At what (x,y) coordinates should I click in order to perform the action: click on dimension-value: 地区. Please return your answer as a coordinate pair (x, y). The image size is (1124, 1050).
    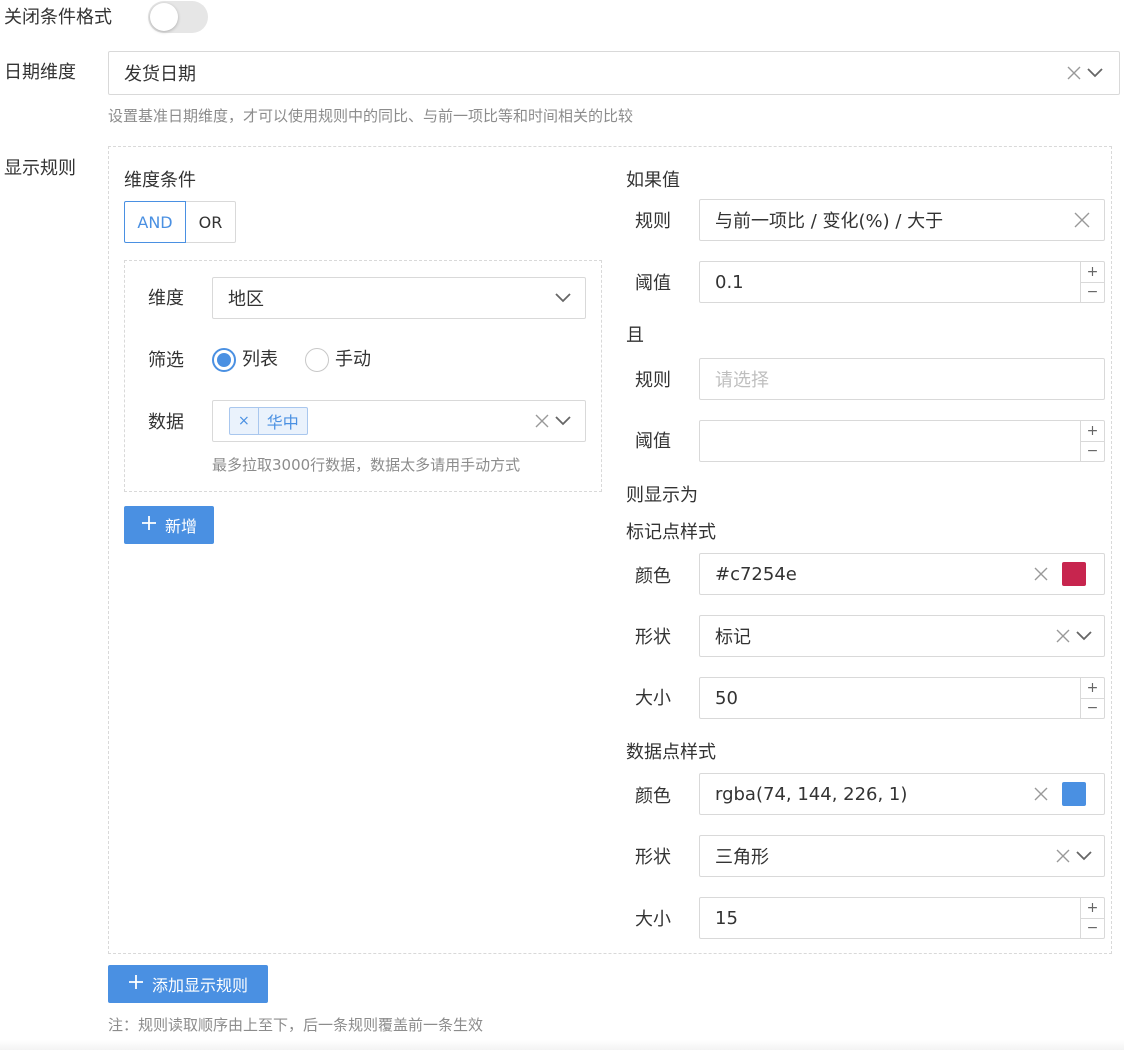
    Looking at the image, I should click on (246, 299).